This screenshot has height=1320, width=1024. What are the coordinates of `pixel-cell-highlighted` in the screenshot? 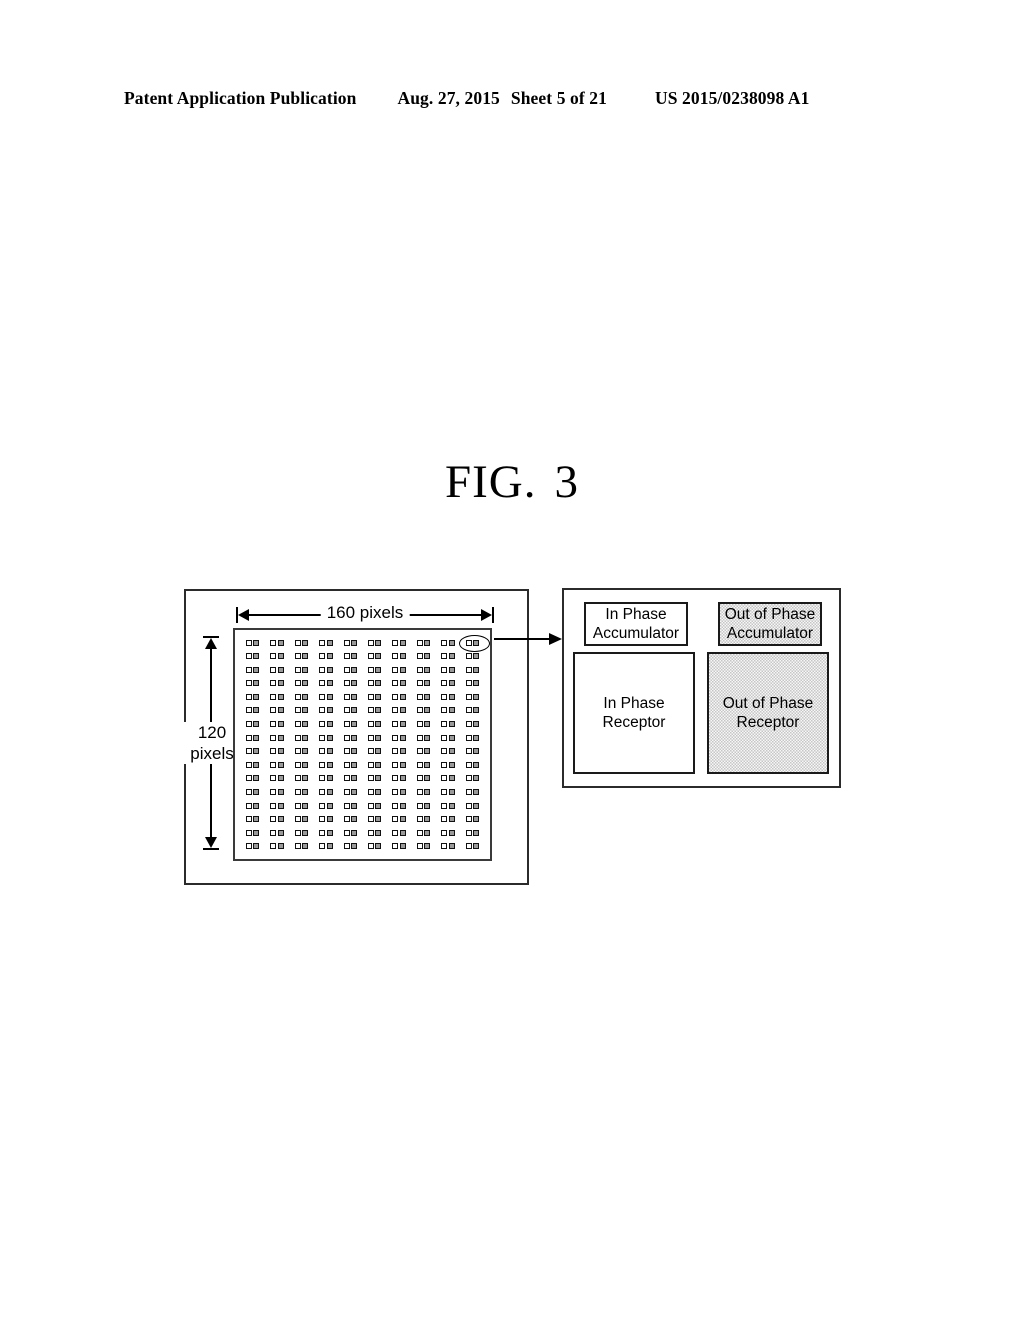 It's located at (474, 643).